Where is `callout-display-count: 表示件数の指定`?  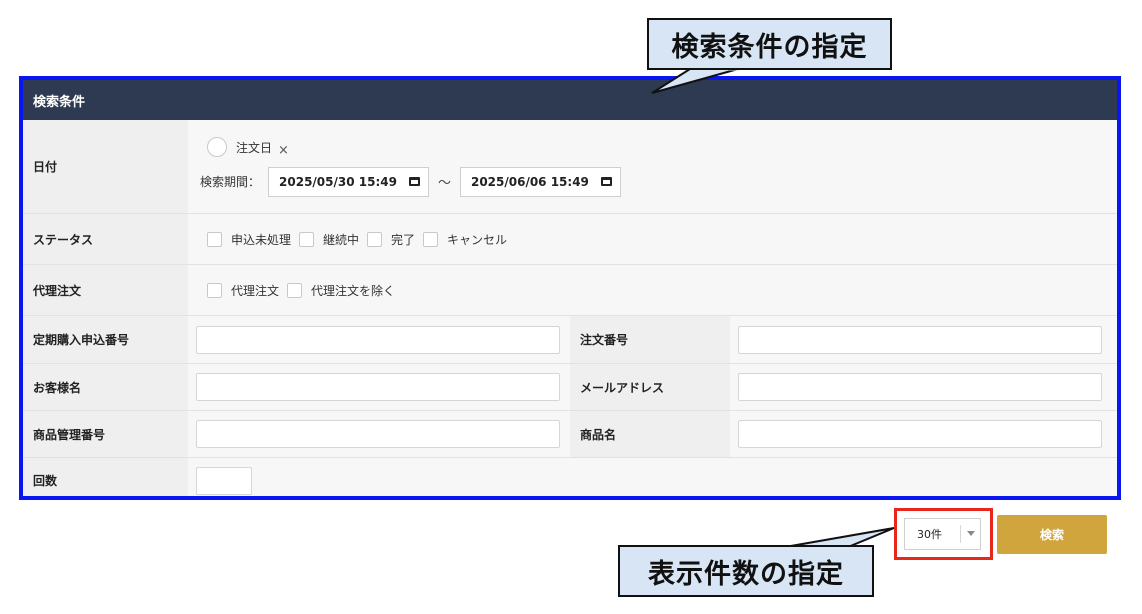 callout-display-count: 表示件数の指定 is located at coordinates (746, 571).